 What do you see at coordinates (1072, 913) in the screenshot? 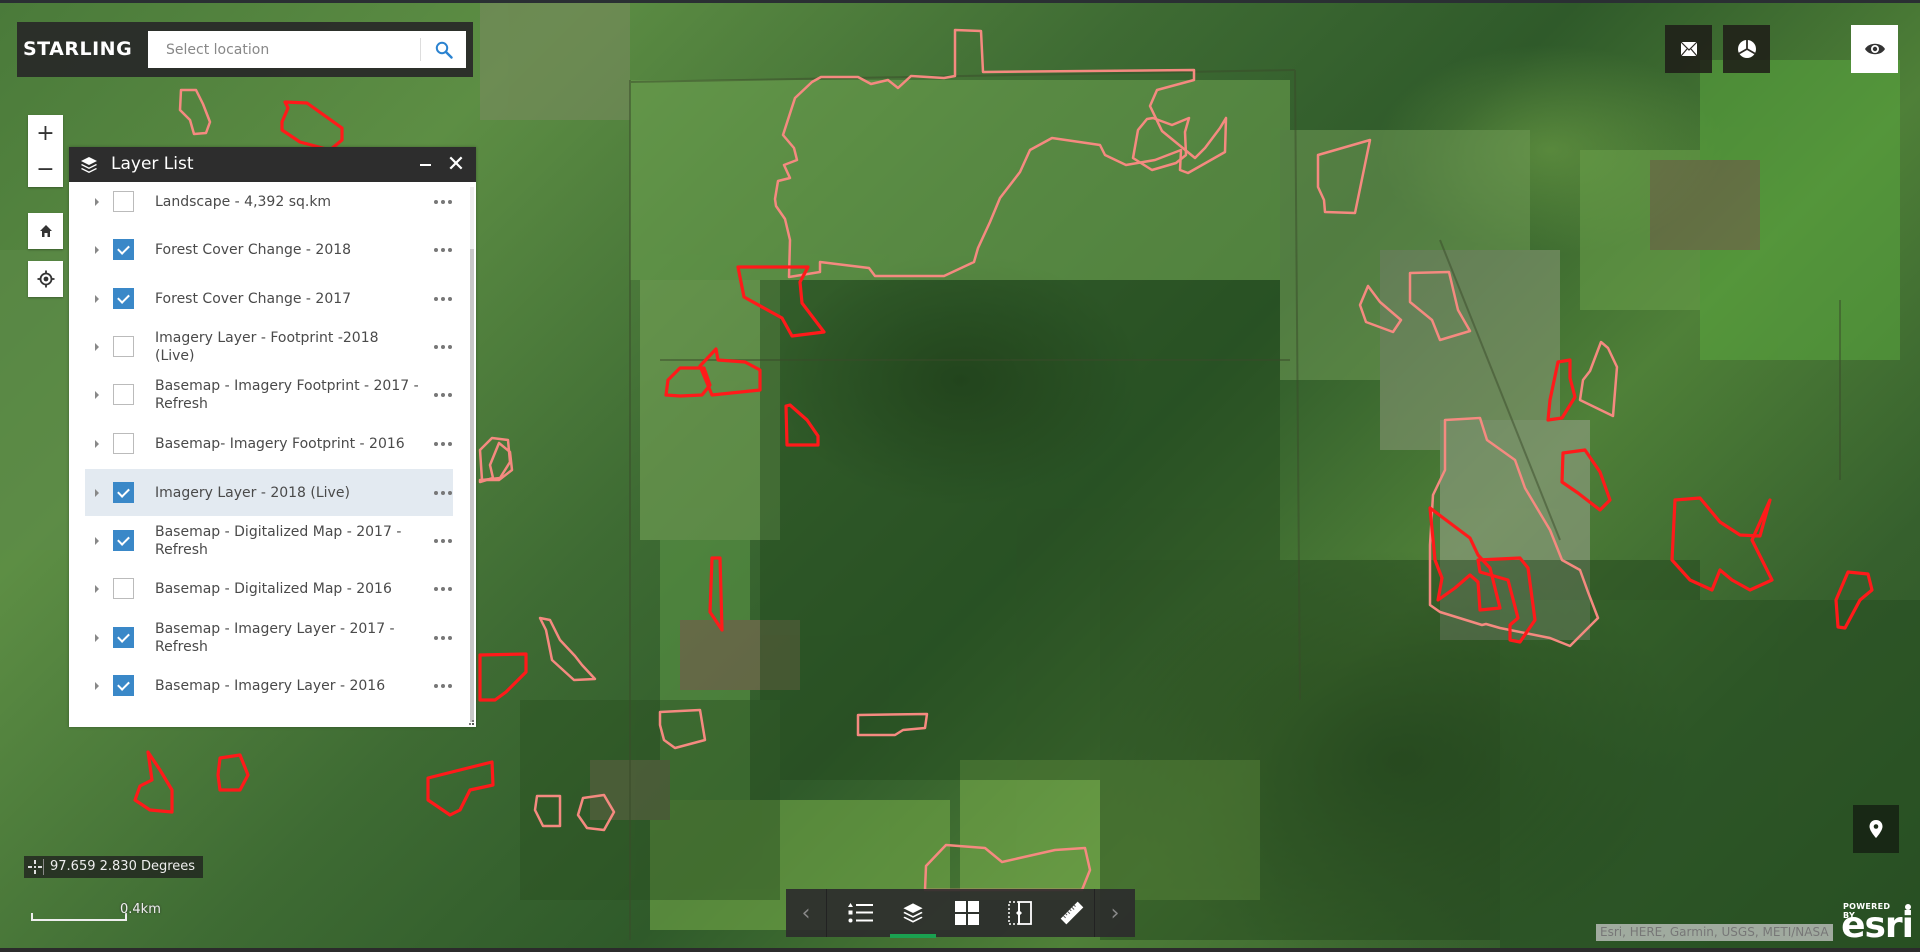
I see `measurement-button` at bounding box center [1072, 913].